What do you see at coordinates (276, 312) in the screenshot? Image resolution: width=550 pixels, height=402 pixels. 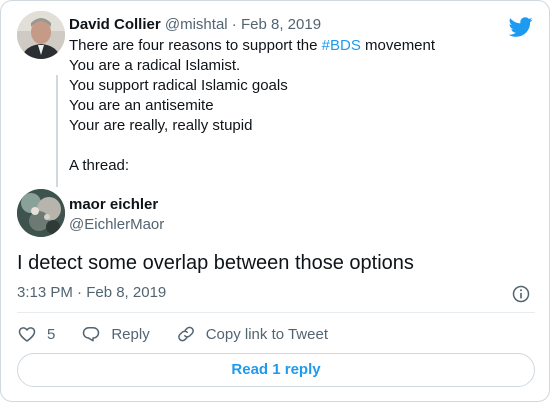 I see `divider` at bounding box center [276, 312].